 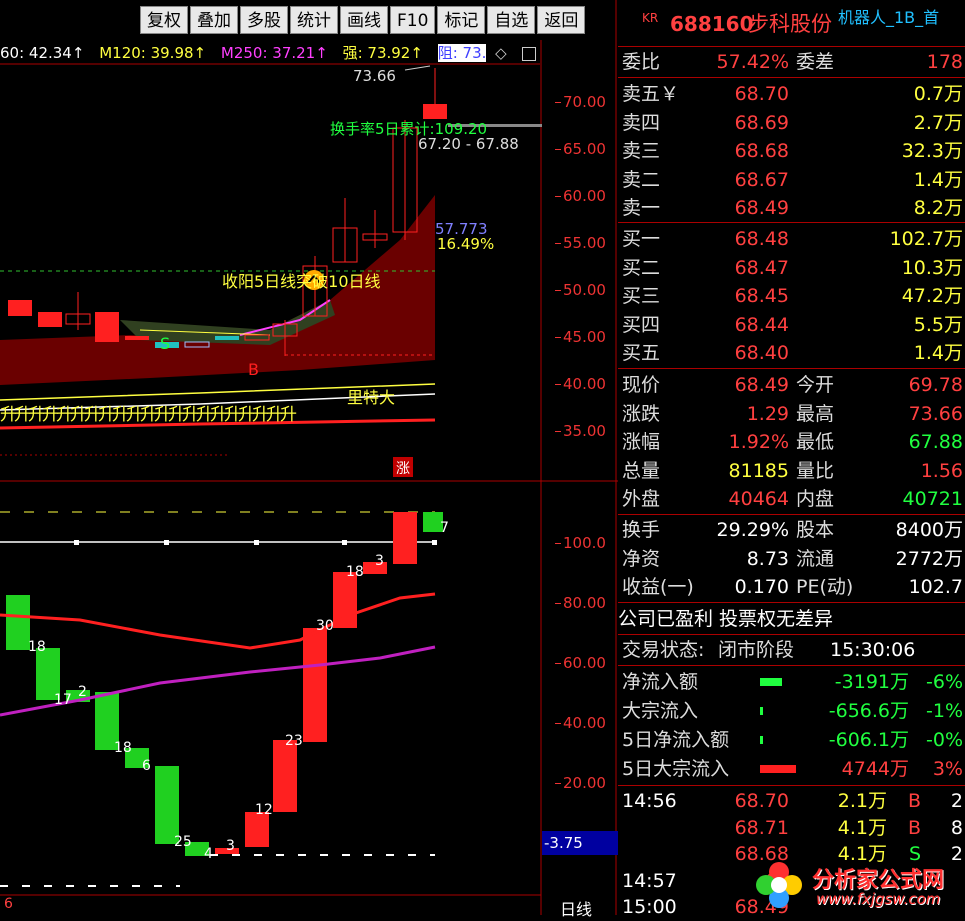 What do you see at coordinates (938, 94) in the screenshot?
I see `level-volume: 0.7万` at bounding box center [938, 94].